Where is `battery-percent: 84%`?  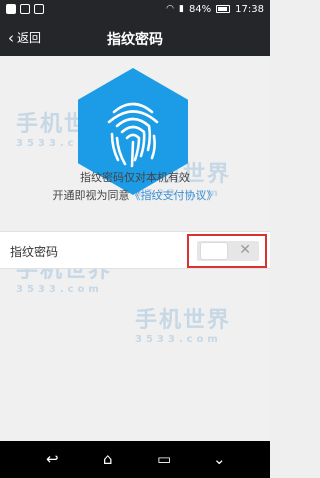 battery-percent: 84% is located at coordinates (200, 9).